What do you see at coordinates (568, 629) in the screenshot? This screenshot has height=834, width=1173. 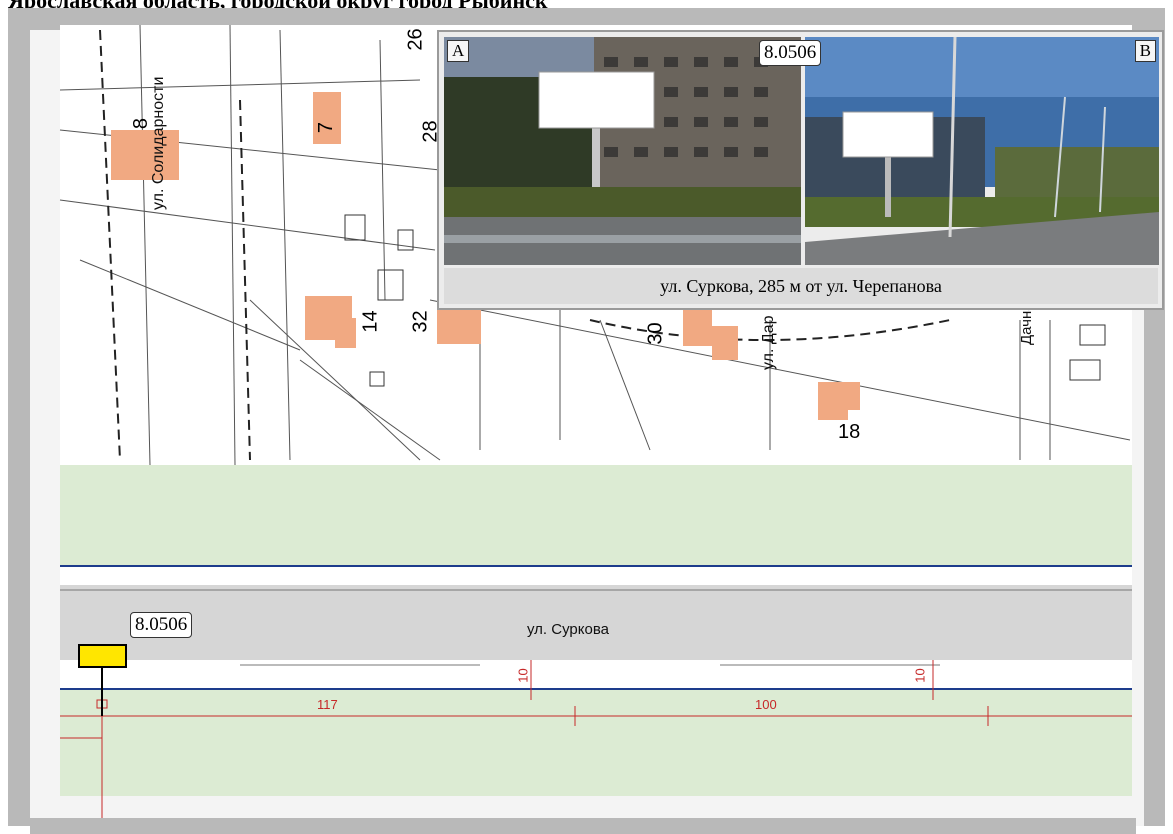 I see `street-label-surkova: ул. Суркова` at bounding box center [568, 629].